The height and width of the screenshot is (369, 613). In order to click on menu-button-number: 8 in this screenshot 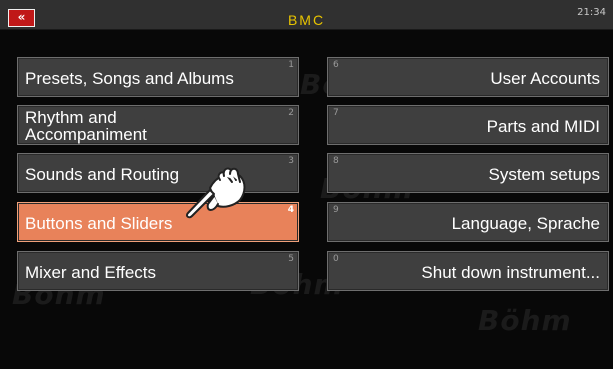, I will do `click(336, 161)`.